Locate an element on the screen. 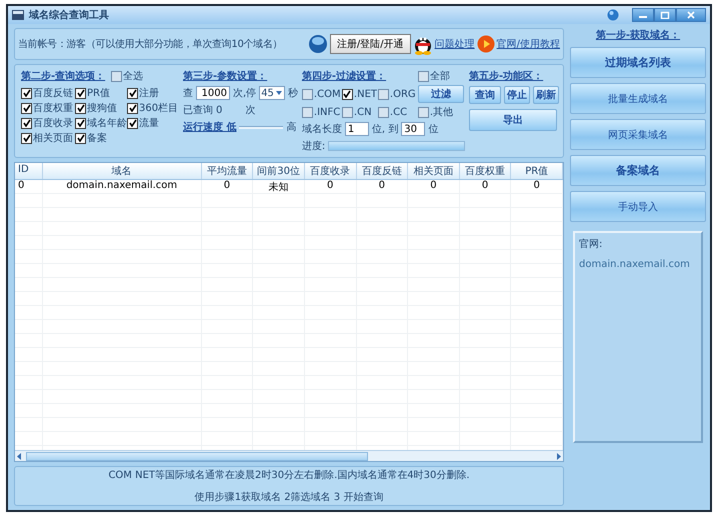 This screenshot has height=520, width=716. column-header: ID is located at coordinates (29, 171).